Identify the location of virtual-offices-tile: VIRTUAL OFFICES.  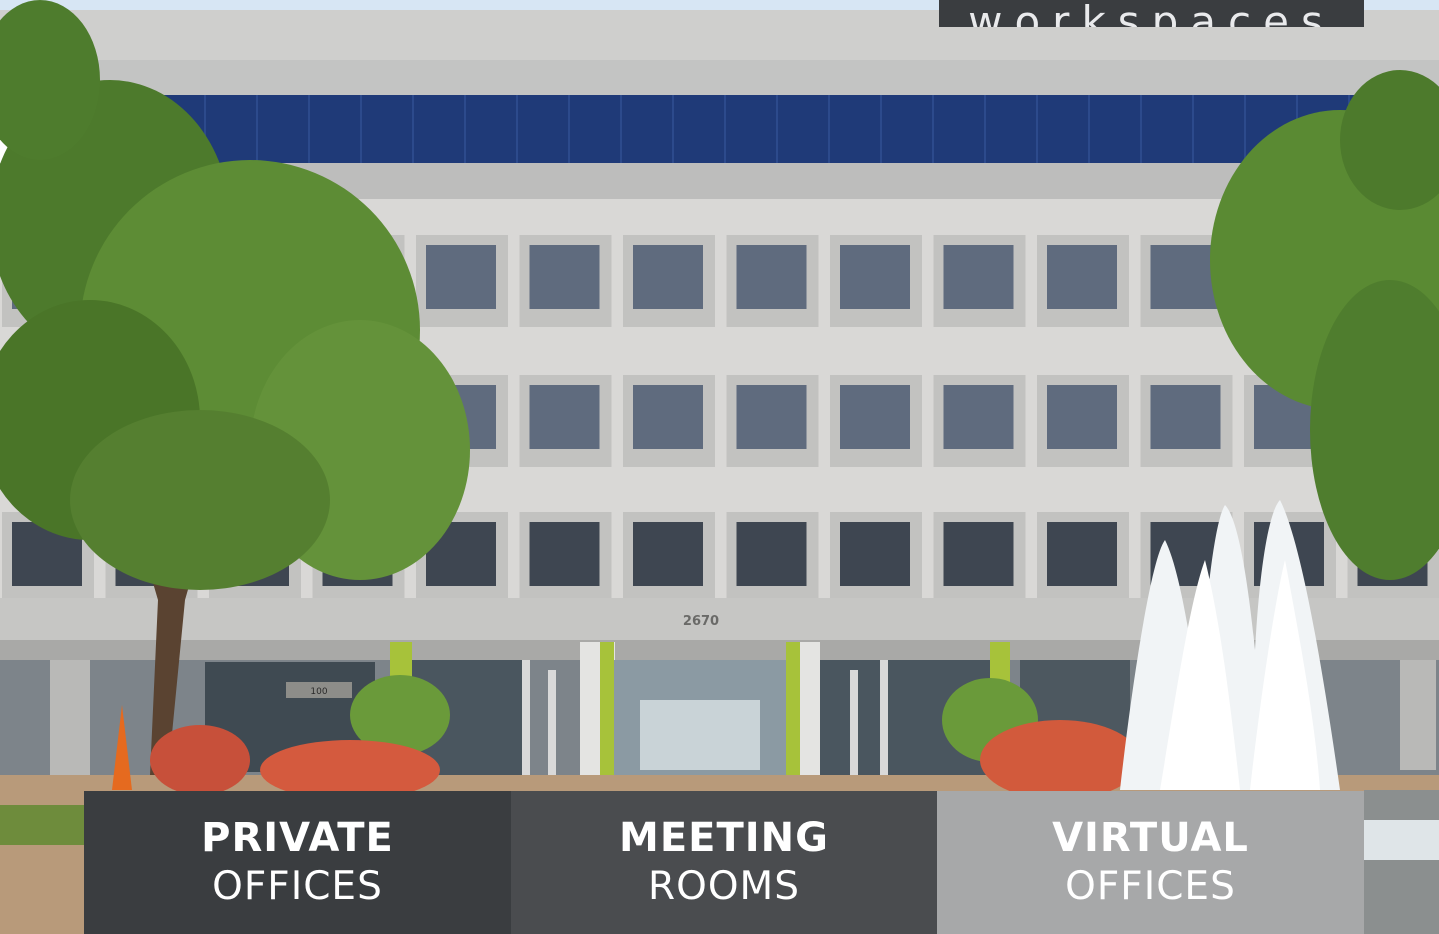
(1150, 862).